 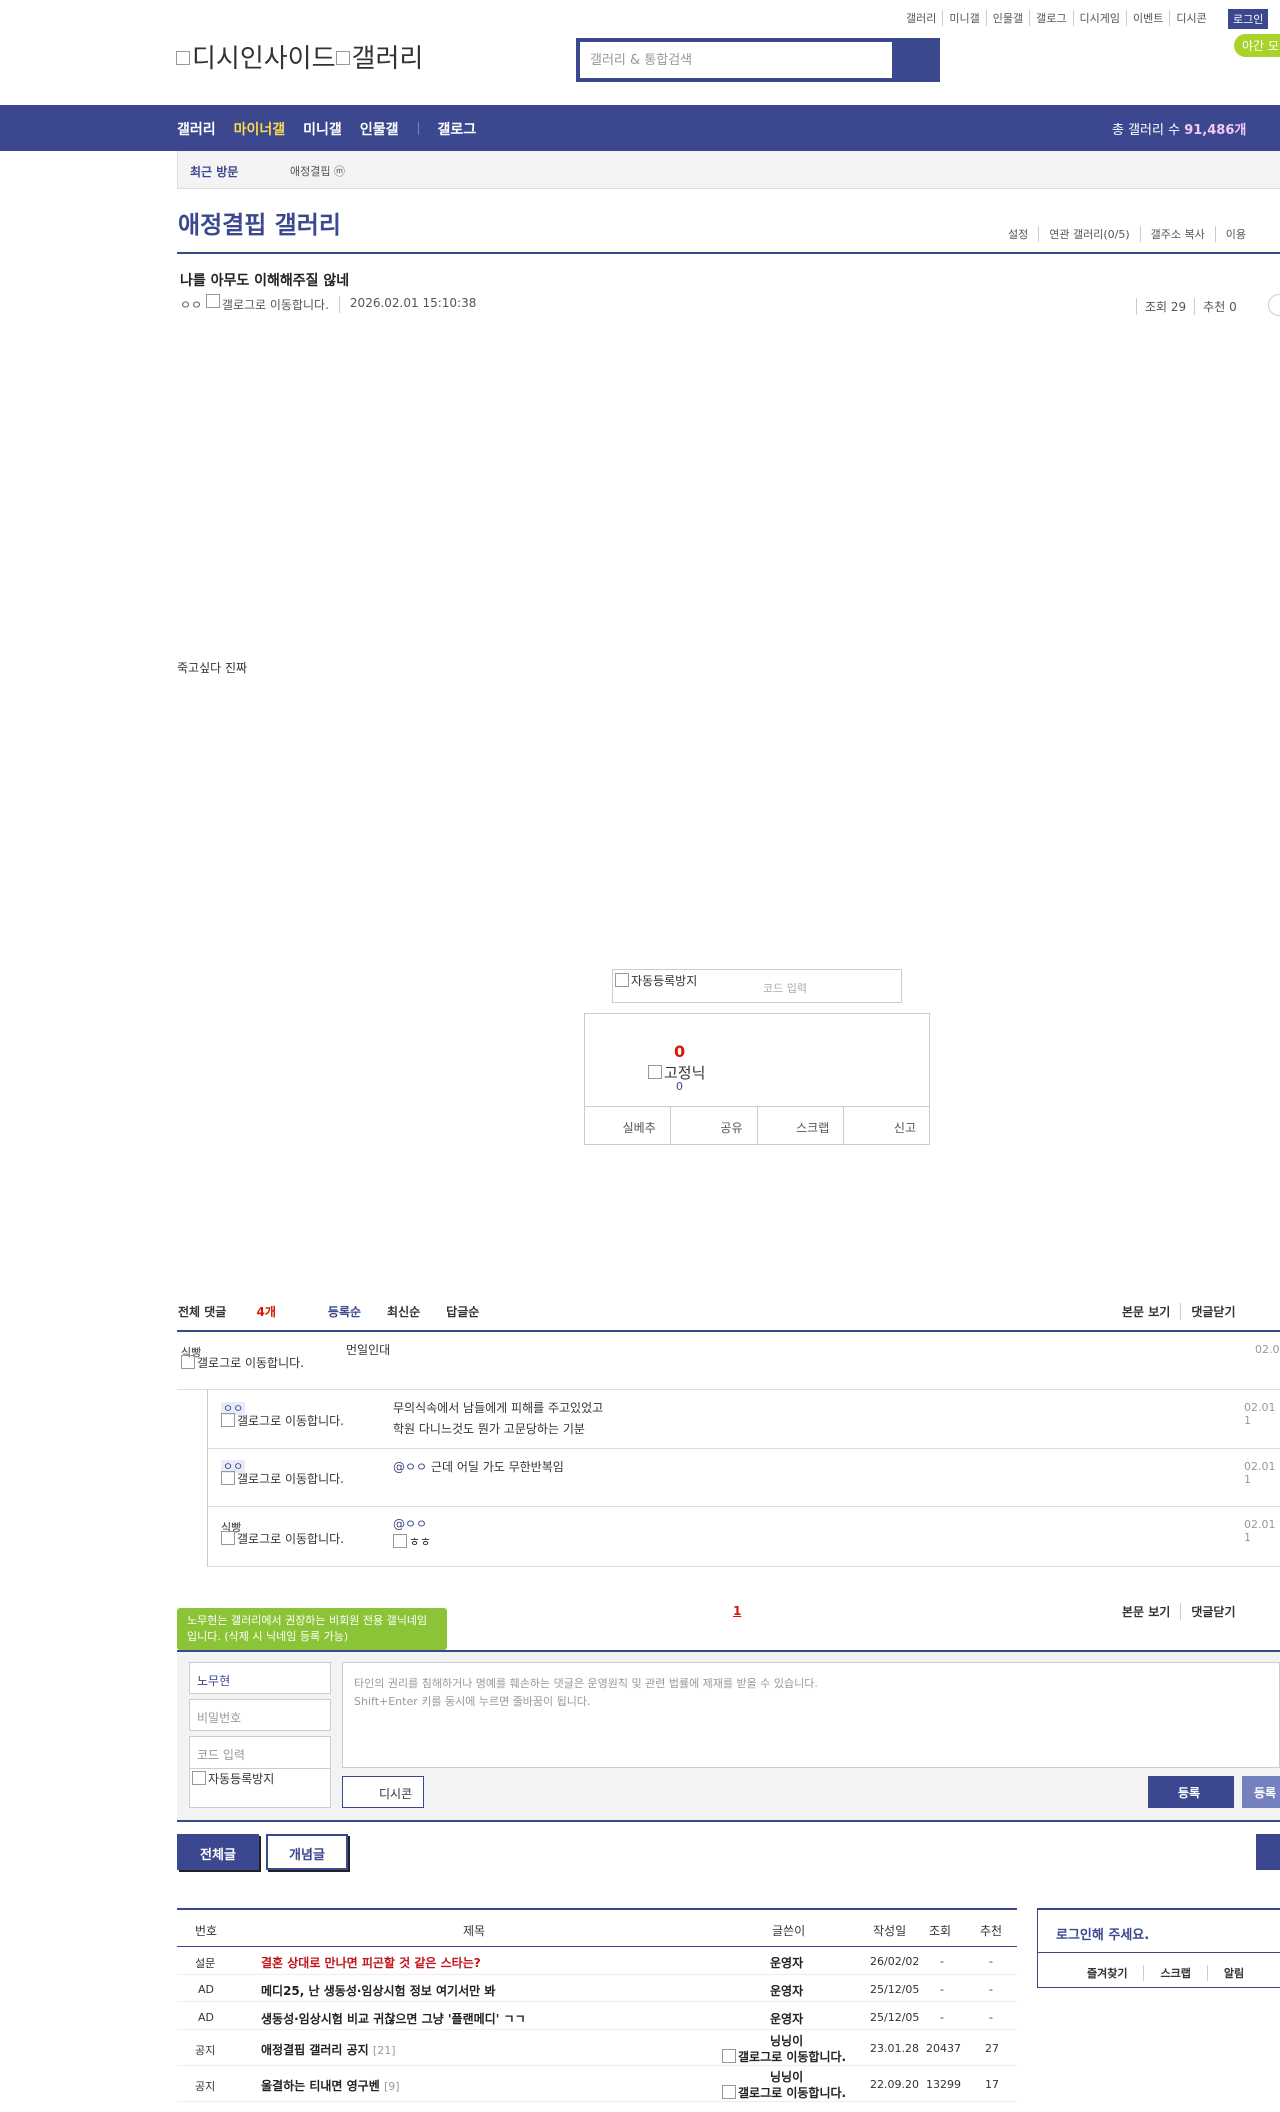 I want to click on silbe-button: 실베추, so click(x=627, y=1126).